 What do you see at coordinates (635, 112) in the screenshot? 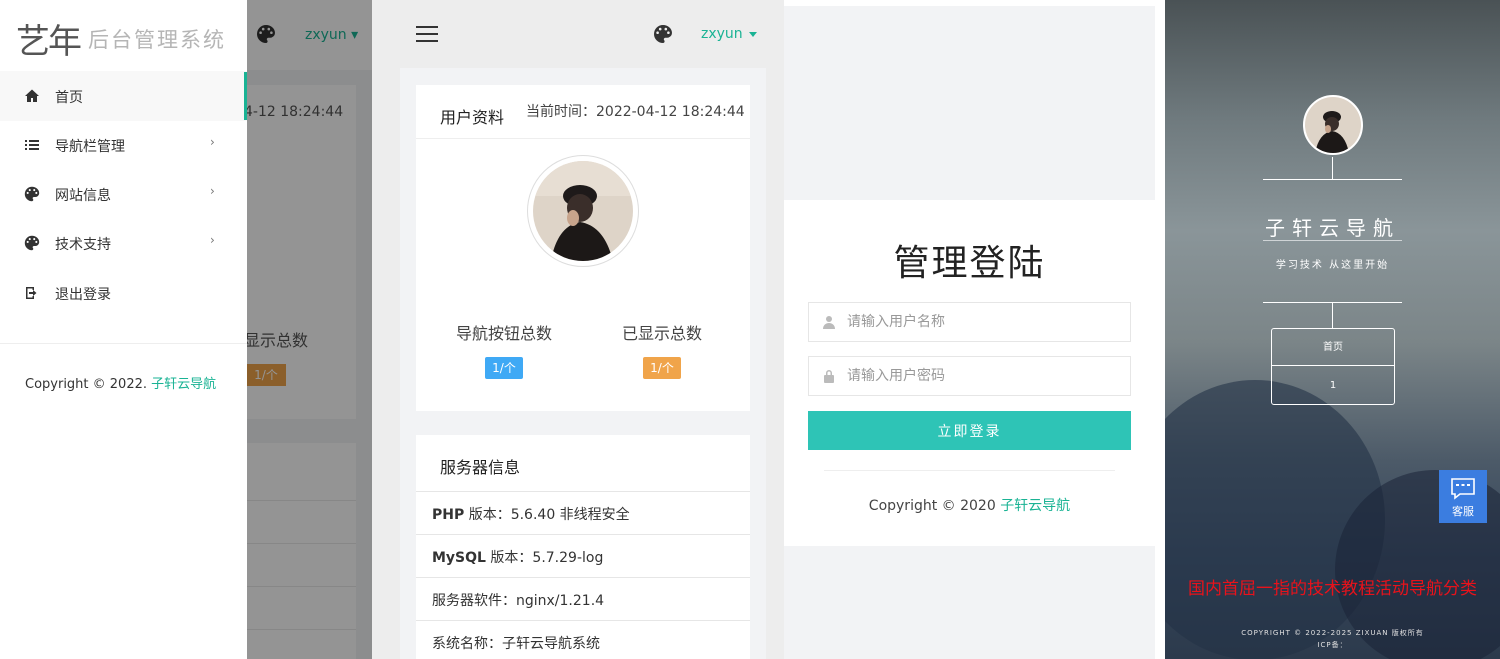
I see `current-time: 当前时间：2022-04-12 18:24:44` at bounding box center [635, 112].